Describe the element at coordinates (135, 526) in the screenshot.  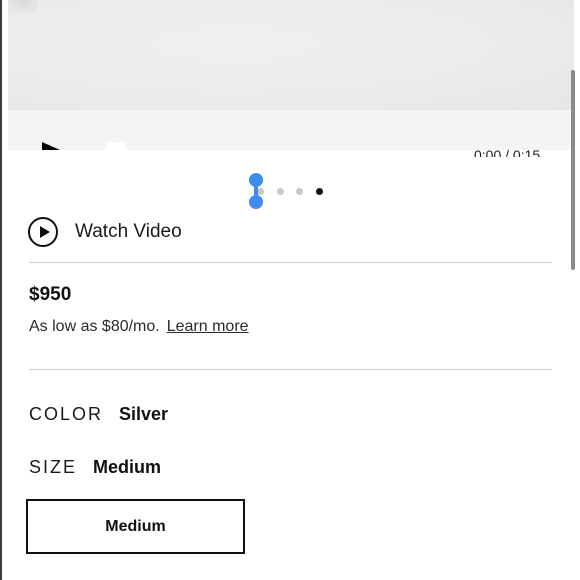
I see `size-choice-button: Medium` at that location.